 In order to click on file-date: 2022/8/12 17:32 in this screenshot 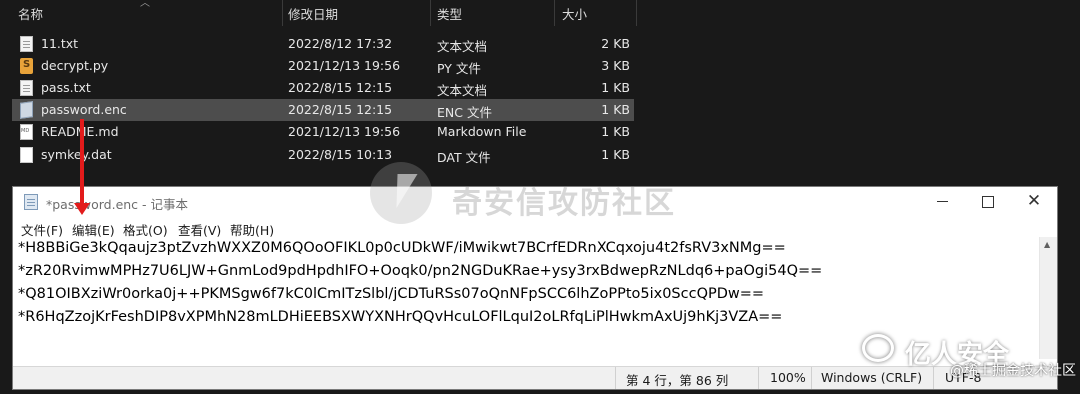, I will do `click(340, 43)`.